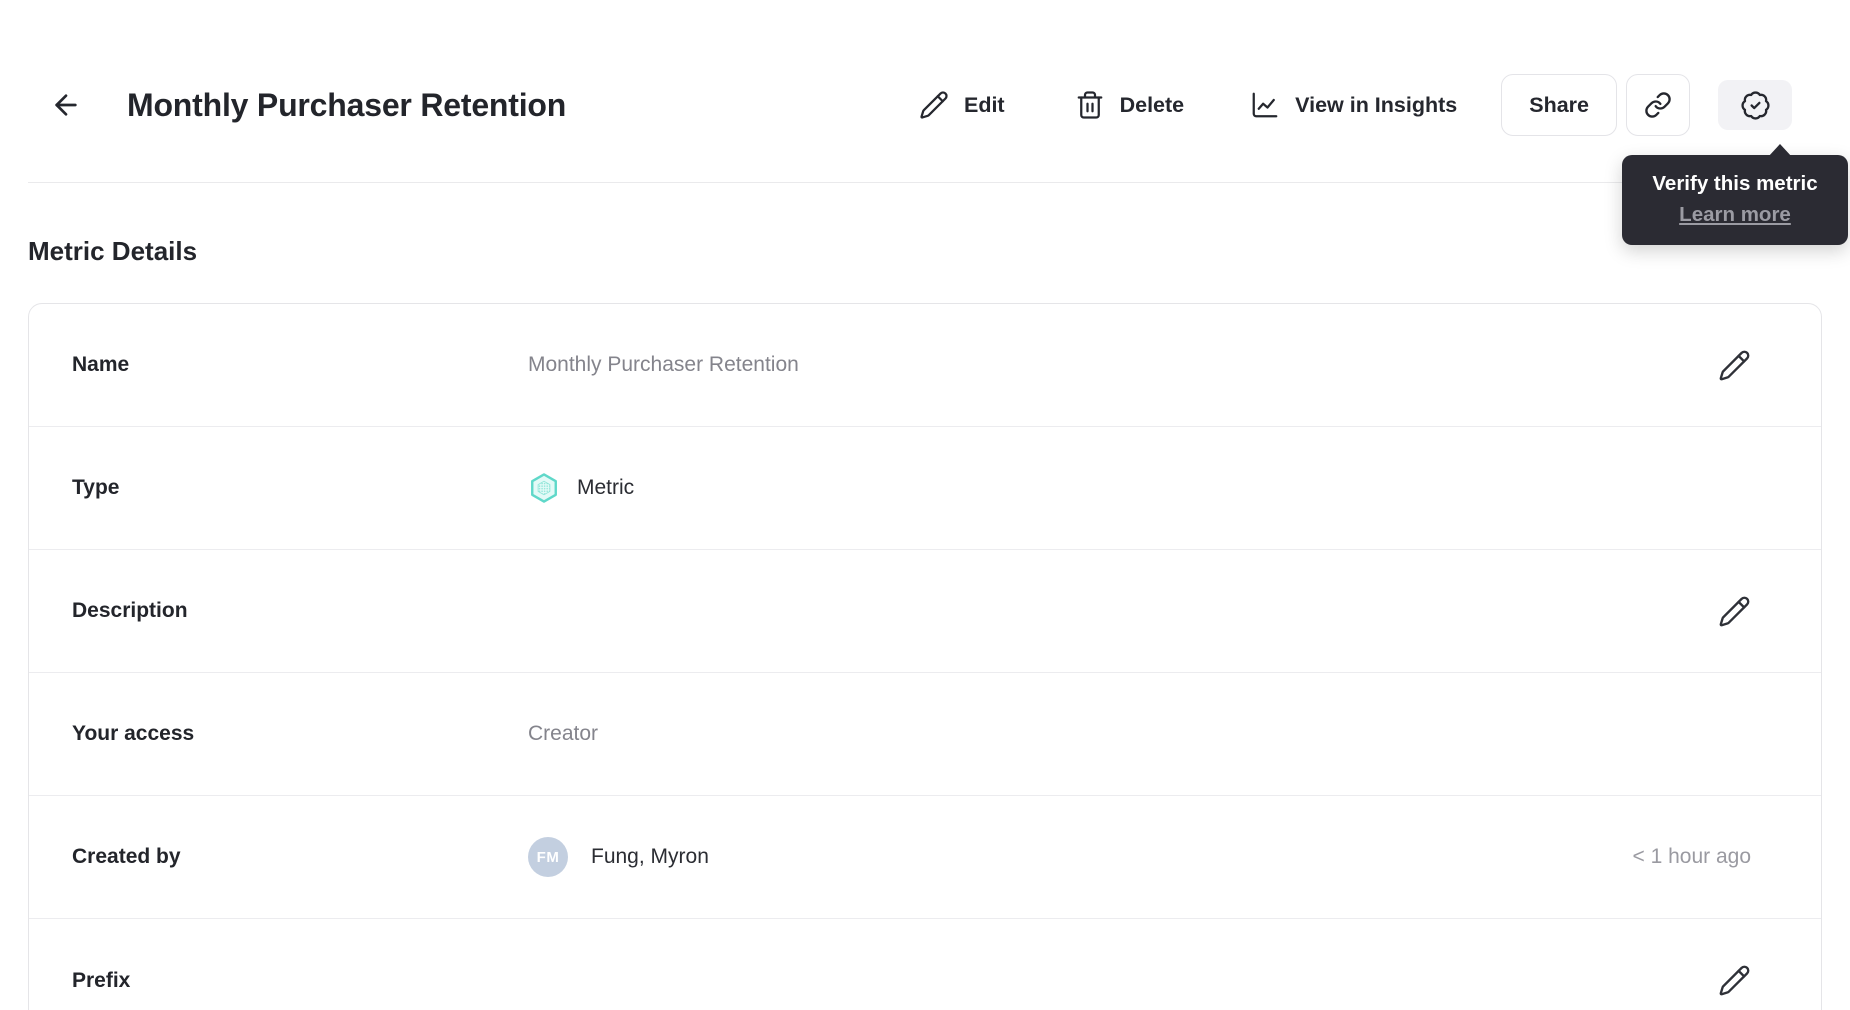 This screenshot has width=1850, height=1010. I want to click on creator-avatar: FM, so click(548, 857).